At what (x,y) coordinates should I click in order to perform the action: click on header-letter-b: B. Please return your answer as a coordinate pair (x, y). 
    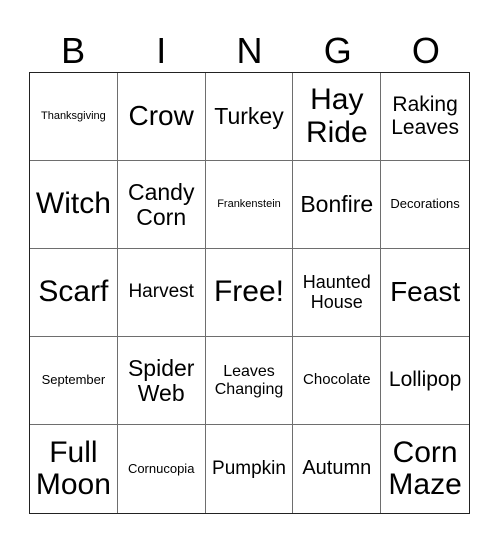
    Looking at the image, I should click on (73, 50).